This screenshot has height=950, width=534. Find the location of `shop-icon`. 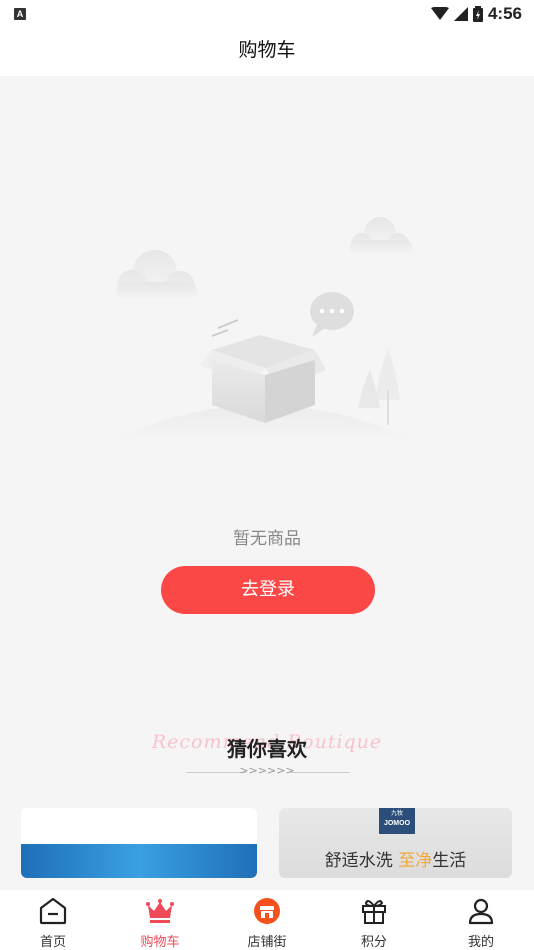

shop-icon is located at coordinates (267, 911).